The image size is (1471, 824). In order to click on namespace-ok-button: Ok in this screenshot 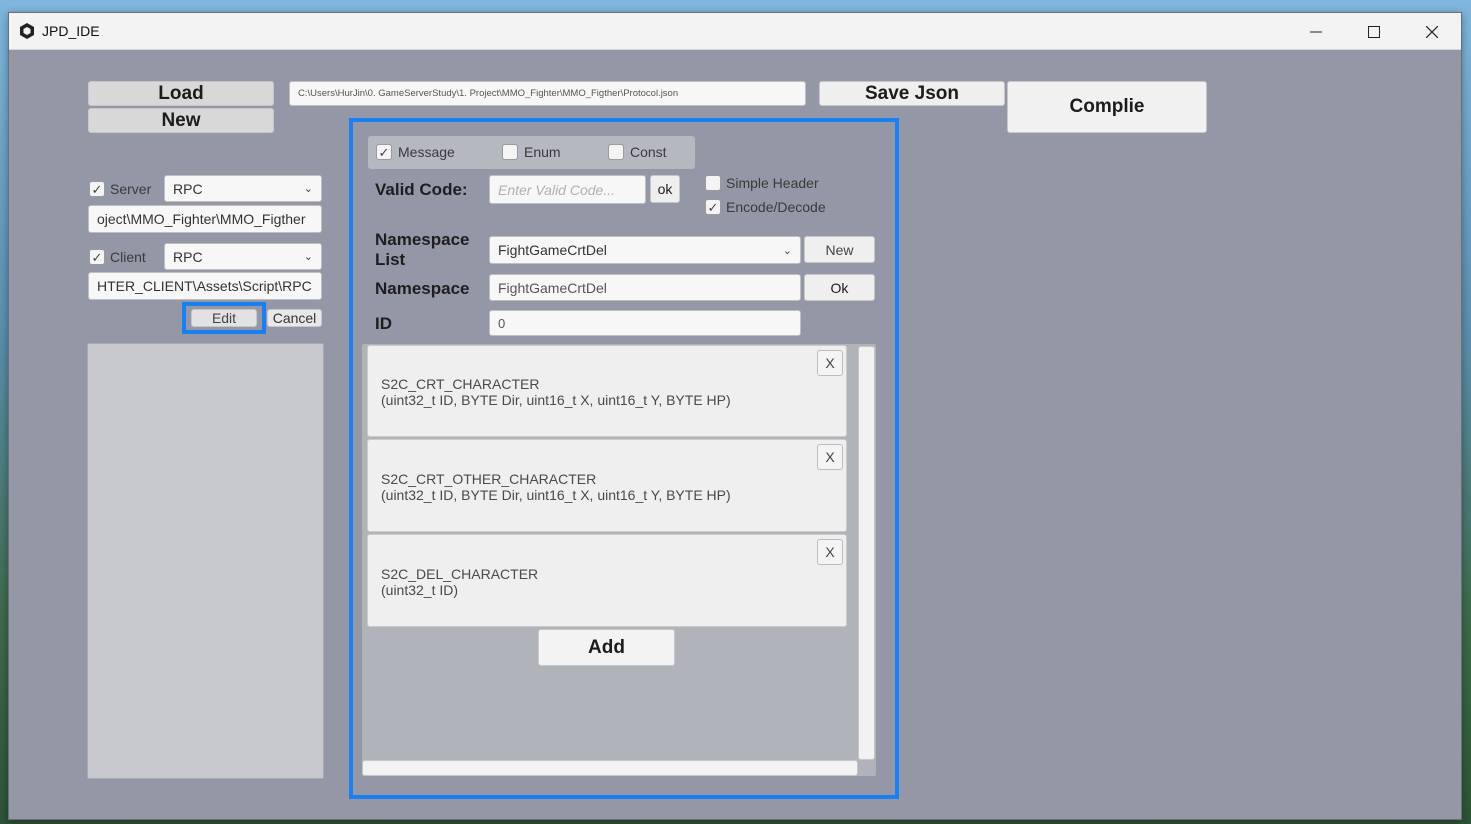, I will do `click(839, 287)`.